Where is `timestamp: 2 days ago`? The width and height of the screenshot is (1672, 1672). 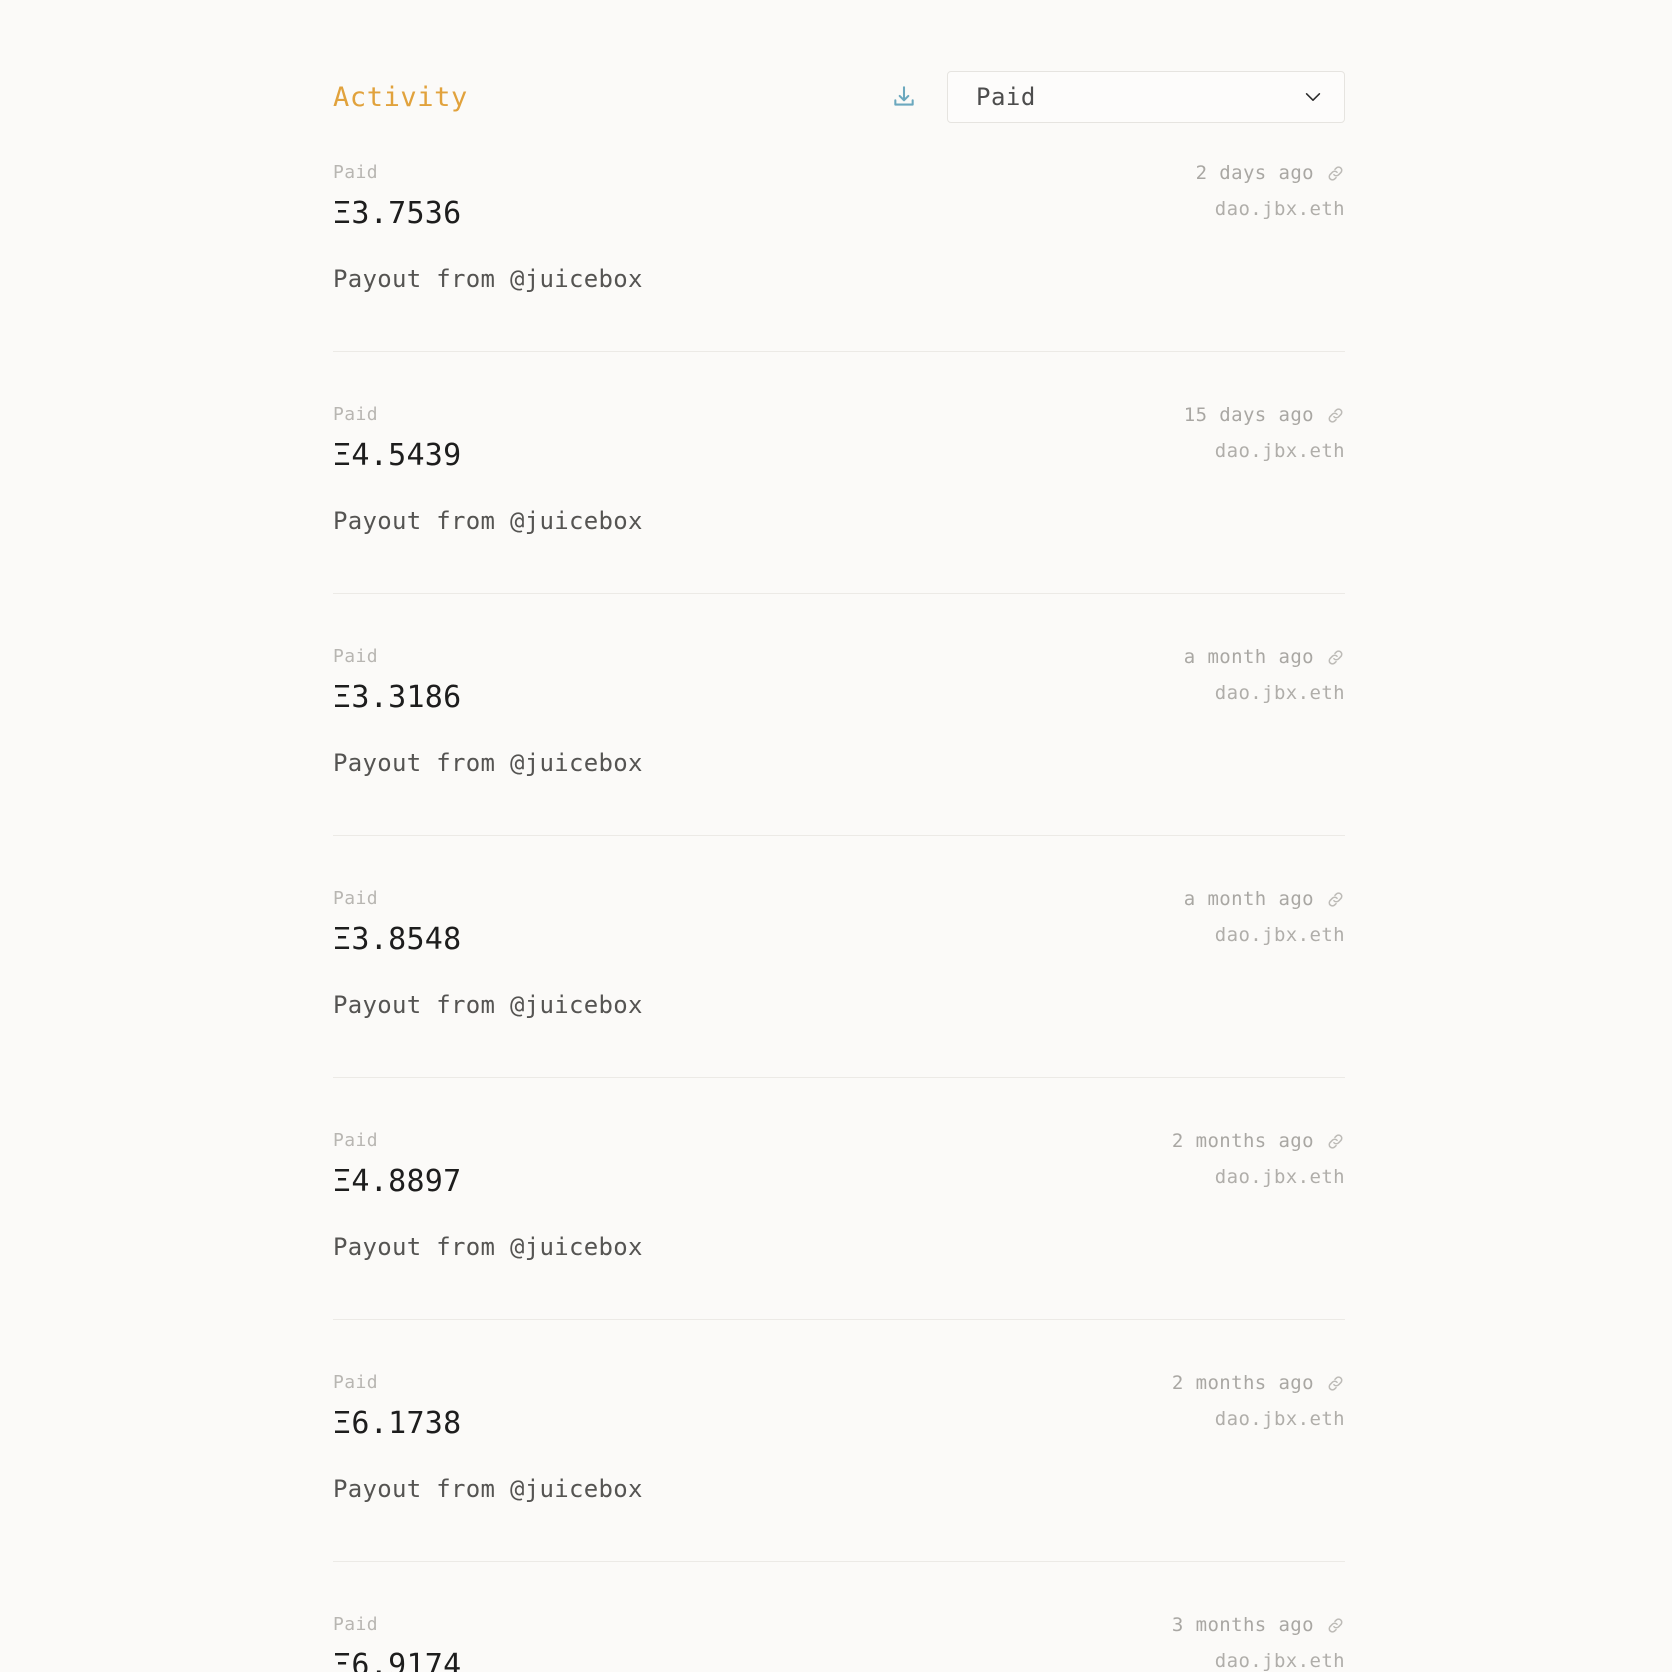 timestamp: 2 days ago is located at coordinates (1254, 173).